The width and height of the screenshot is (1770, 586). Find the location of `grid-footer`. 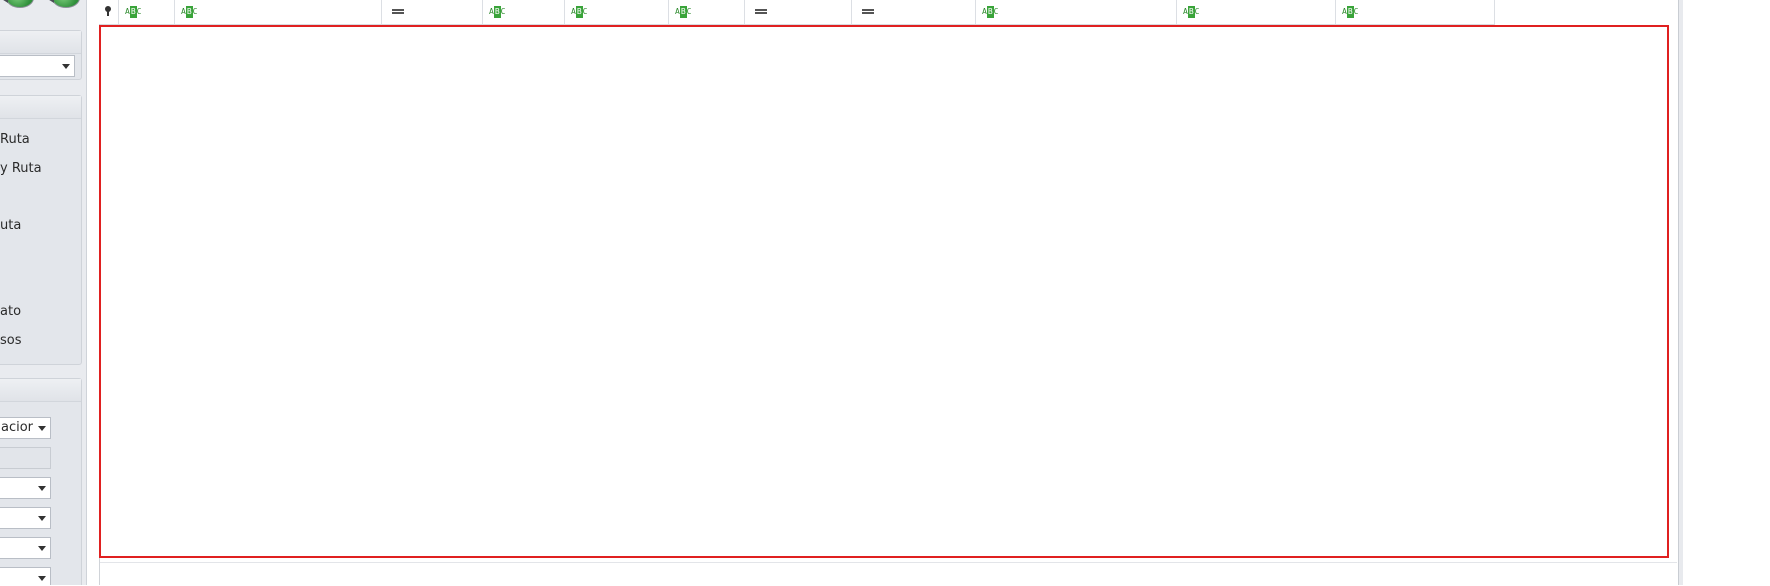

grid-footer is located at coordinates (888, 574).